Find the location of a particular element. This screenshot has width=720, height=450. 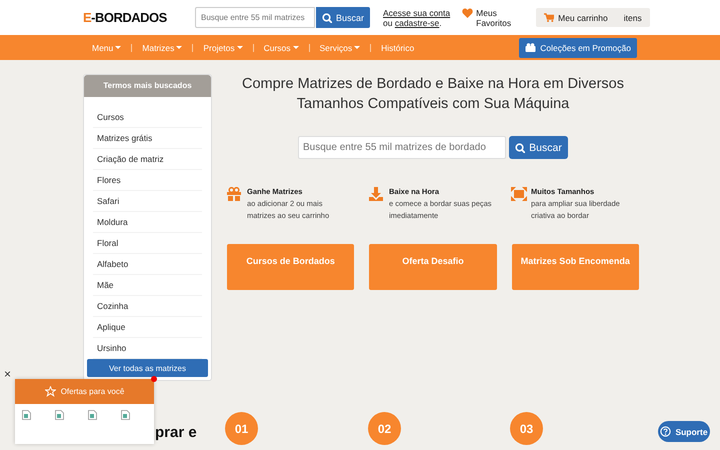

download-icon is located at coordinates (377, 194).